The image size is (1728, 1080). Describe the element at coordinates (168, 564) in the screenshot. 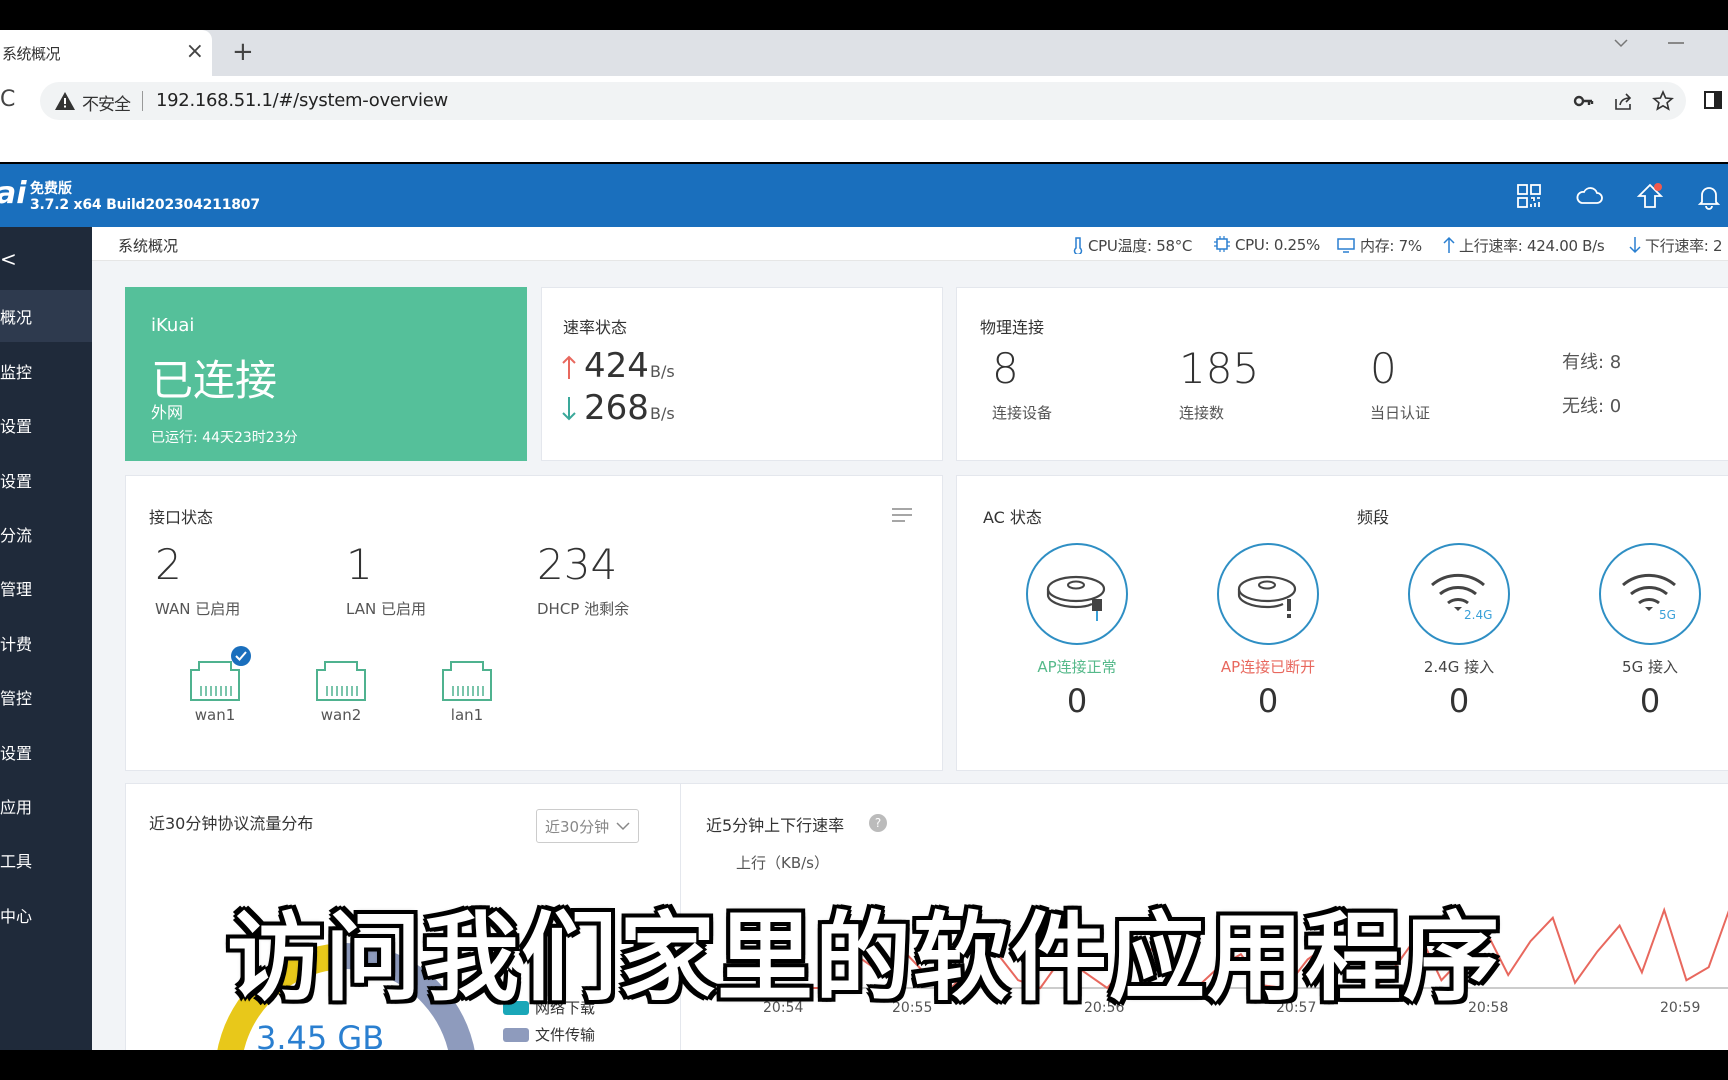

I see `wan-count: 2` at that location.